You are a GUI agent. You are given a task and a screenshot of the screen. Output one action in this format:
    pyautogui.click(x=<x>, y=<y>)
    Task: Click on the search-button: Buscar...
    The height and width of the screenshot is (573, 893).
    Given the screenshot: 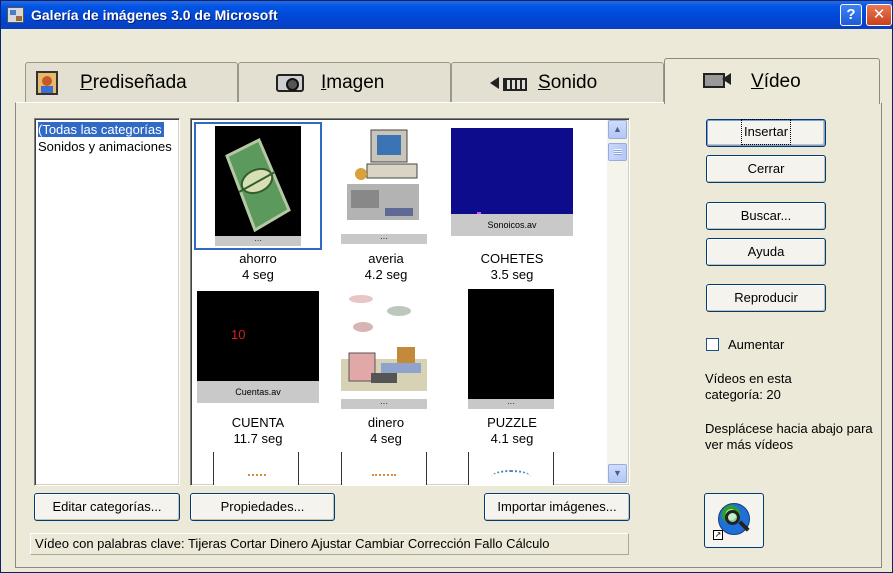 What is the action you would take?
    pyautogui.click(x=766, y=216)
    